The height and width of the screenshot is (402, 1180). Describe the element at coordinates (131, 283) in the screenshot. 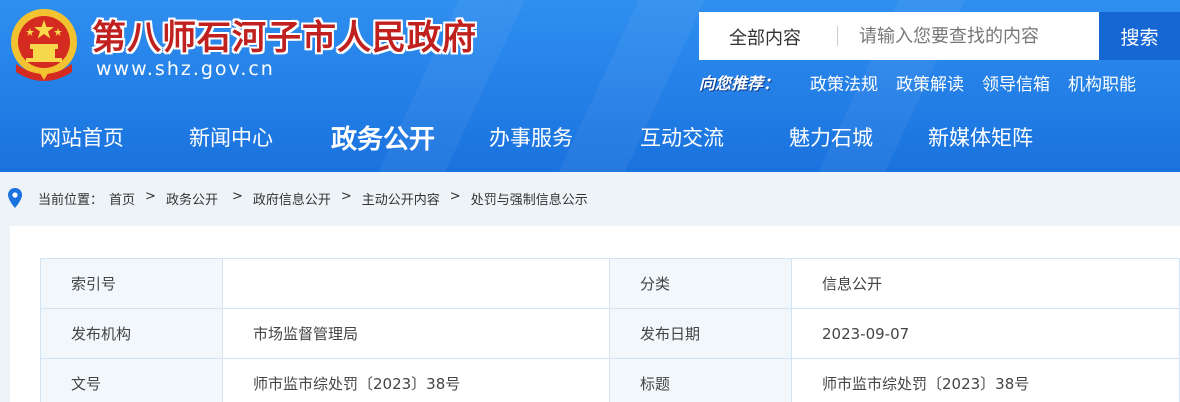

I see `index-number-label: 索引号` at that location.